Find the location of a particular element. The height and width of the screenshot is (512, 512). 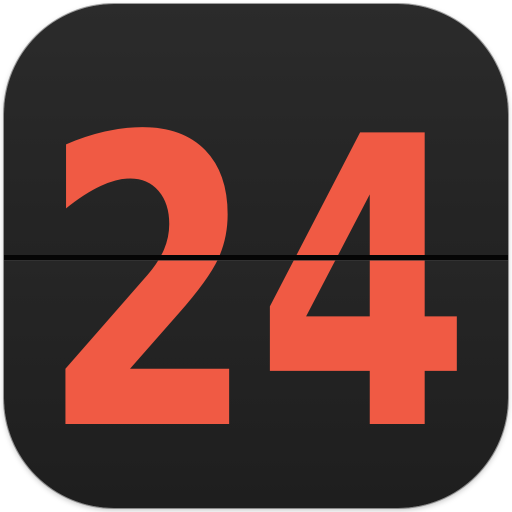

flip-split-highlight is located at coordinates (256, 260).